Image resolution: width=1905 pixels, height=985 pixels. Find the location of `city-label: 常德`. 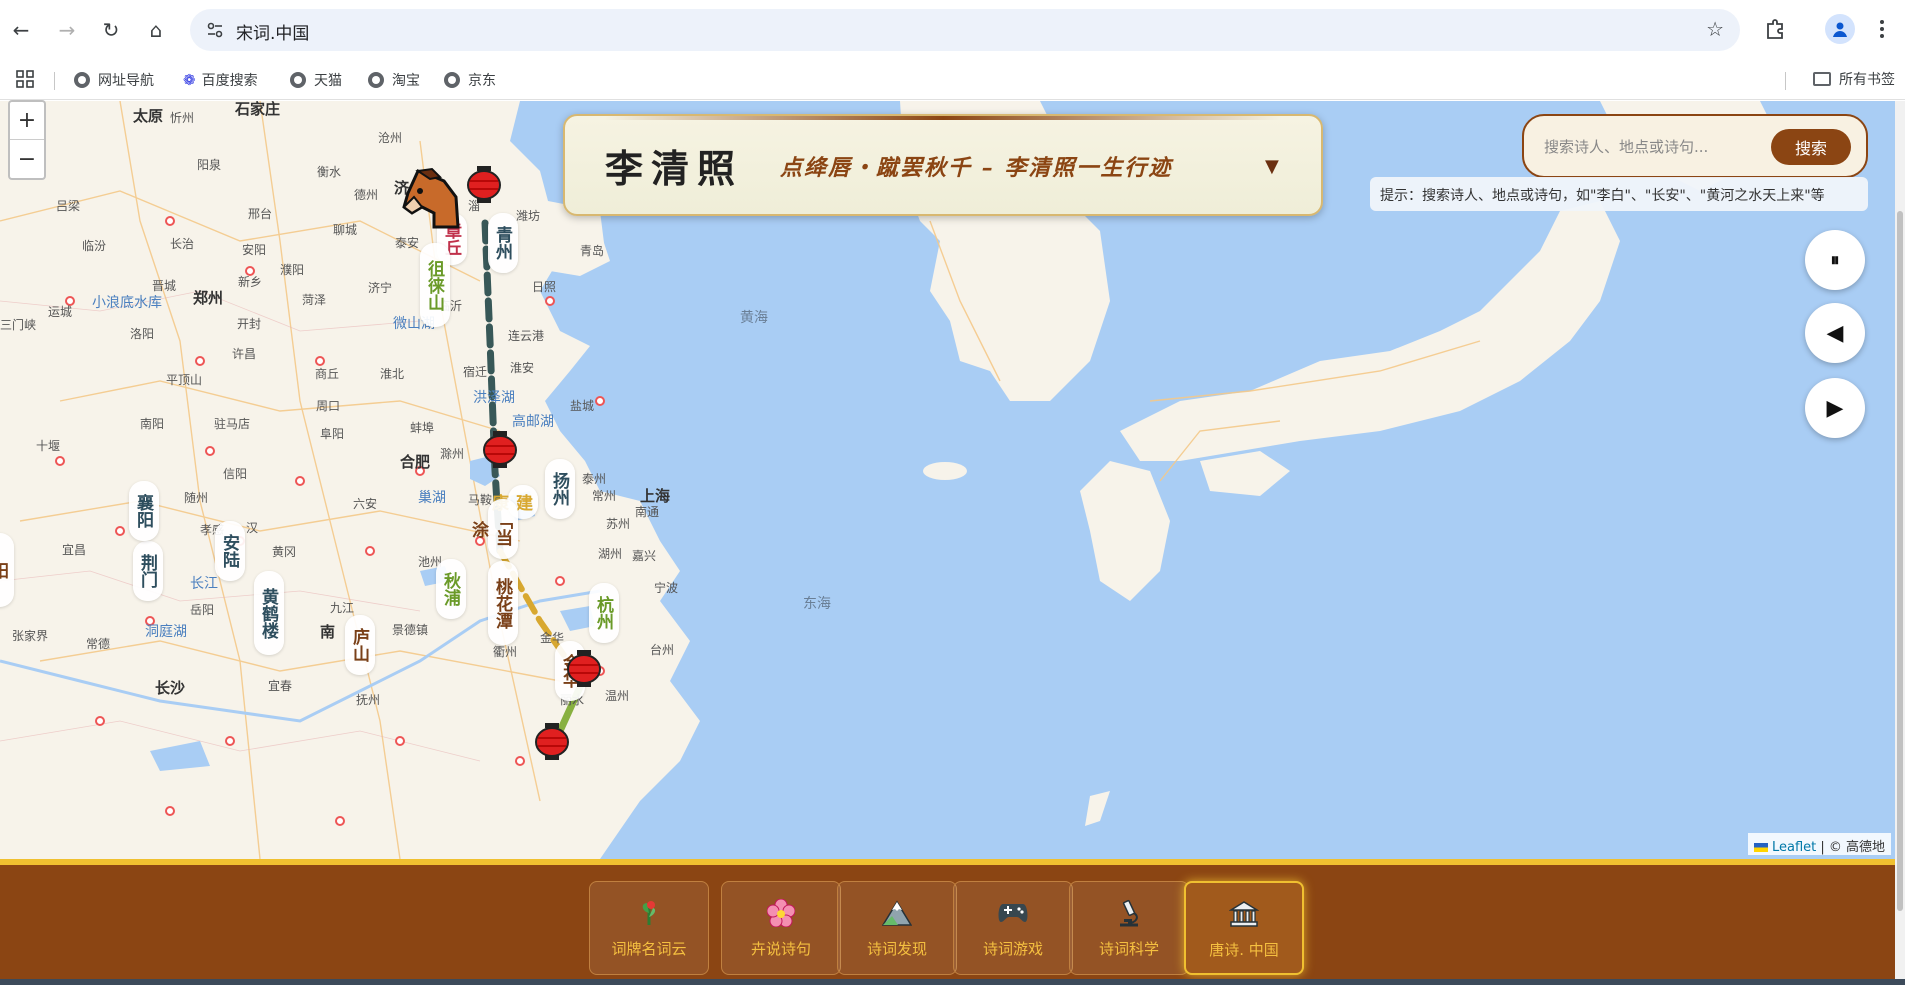

city-label: 常德 is located at coordinates (98, 644).